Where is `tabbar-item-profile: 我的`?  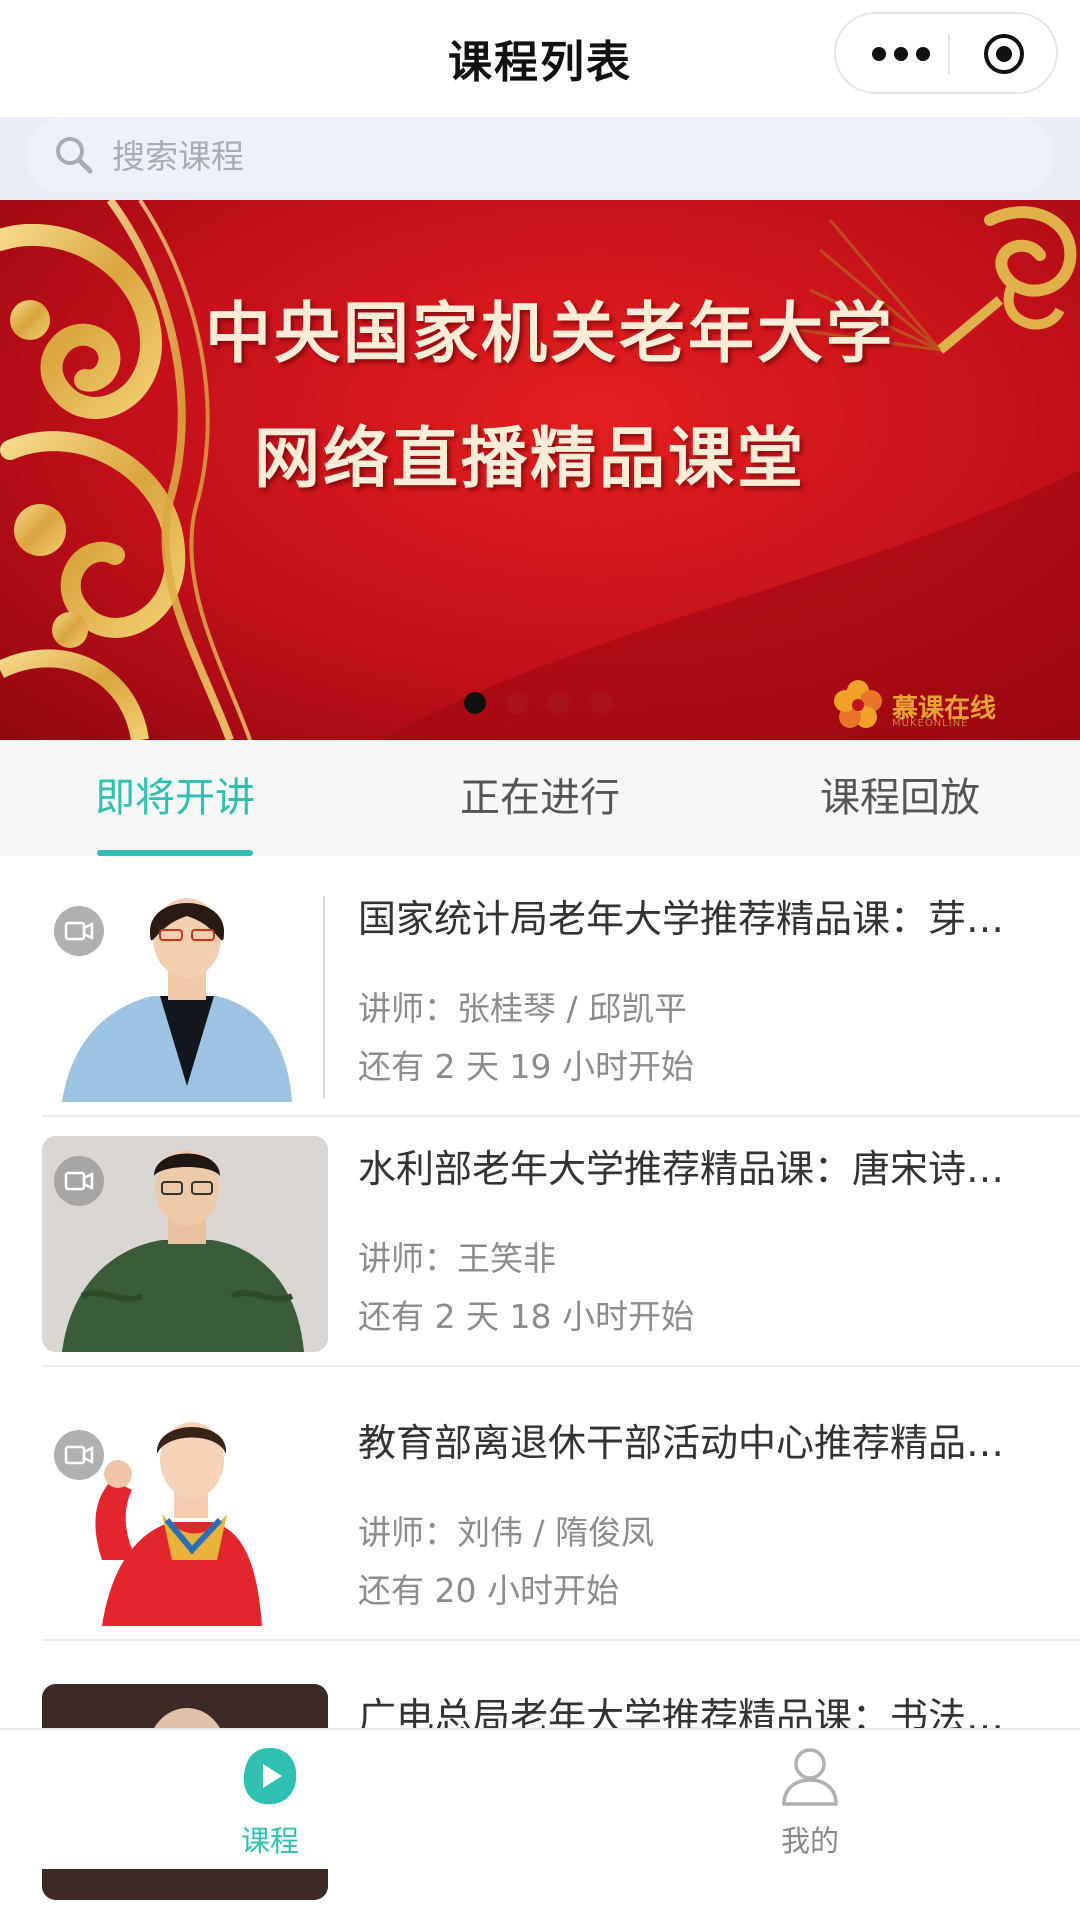
tabbar-item-profile: 我的 is located at coordinates (810, 1800).